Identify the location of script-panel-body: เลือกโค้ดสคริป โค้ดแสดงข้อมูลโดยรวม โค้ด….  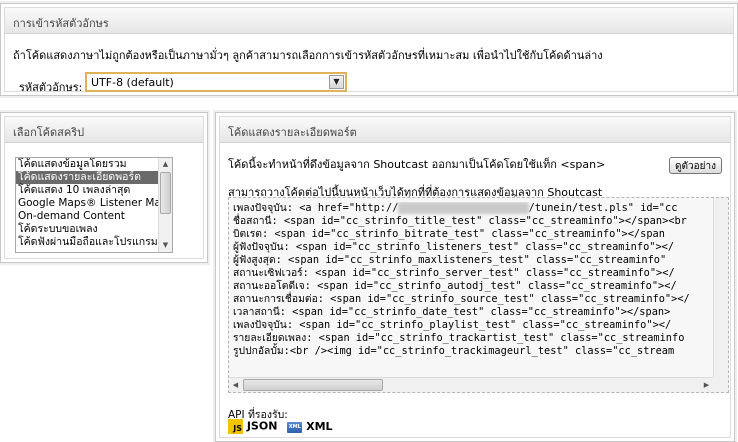
(104, 187).